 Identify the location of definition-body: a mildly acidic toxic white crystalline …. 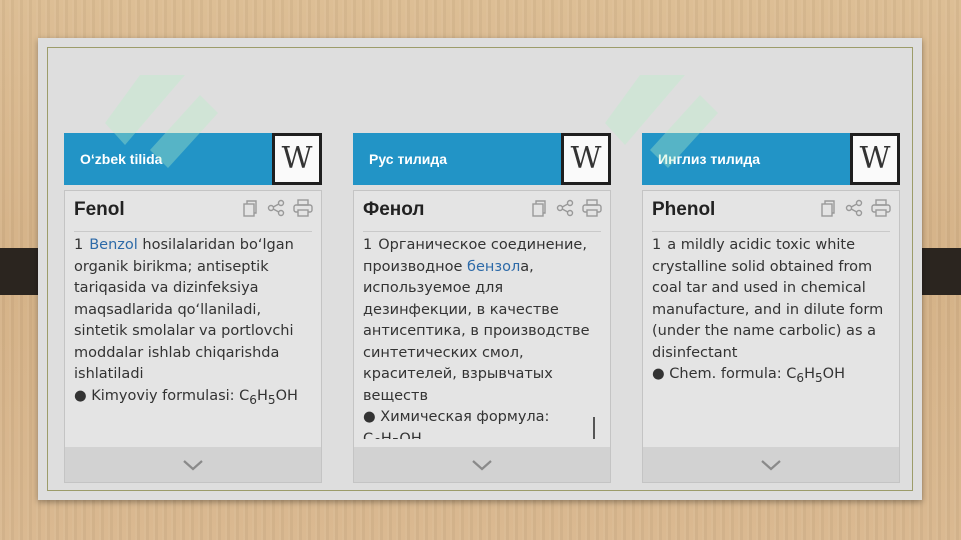
(768, 299).